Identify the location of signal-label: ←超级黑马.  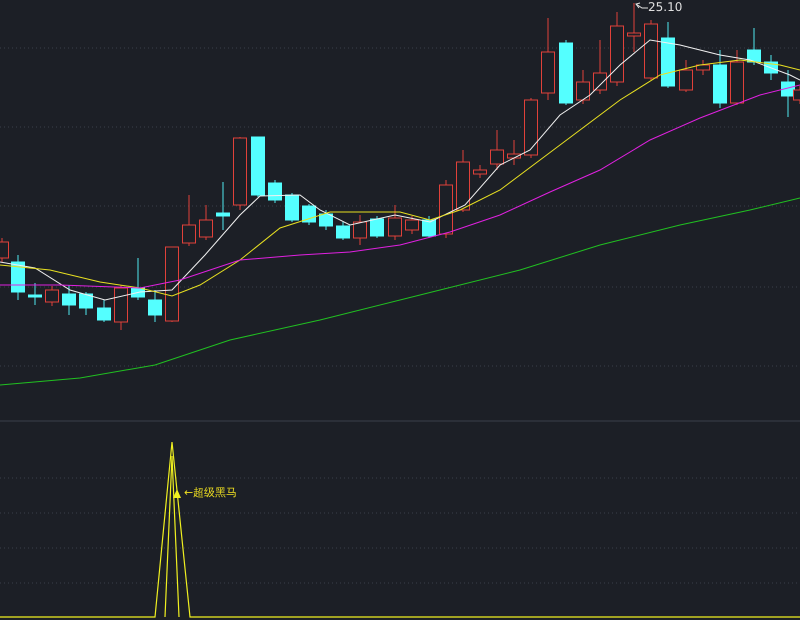
(211, 493).